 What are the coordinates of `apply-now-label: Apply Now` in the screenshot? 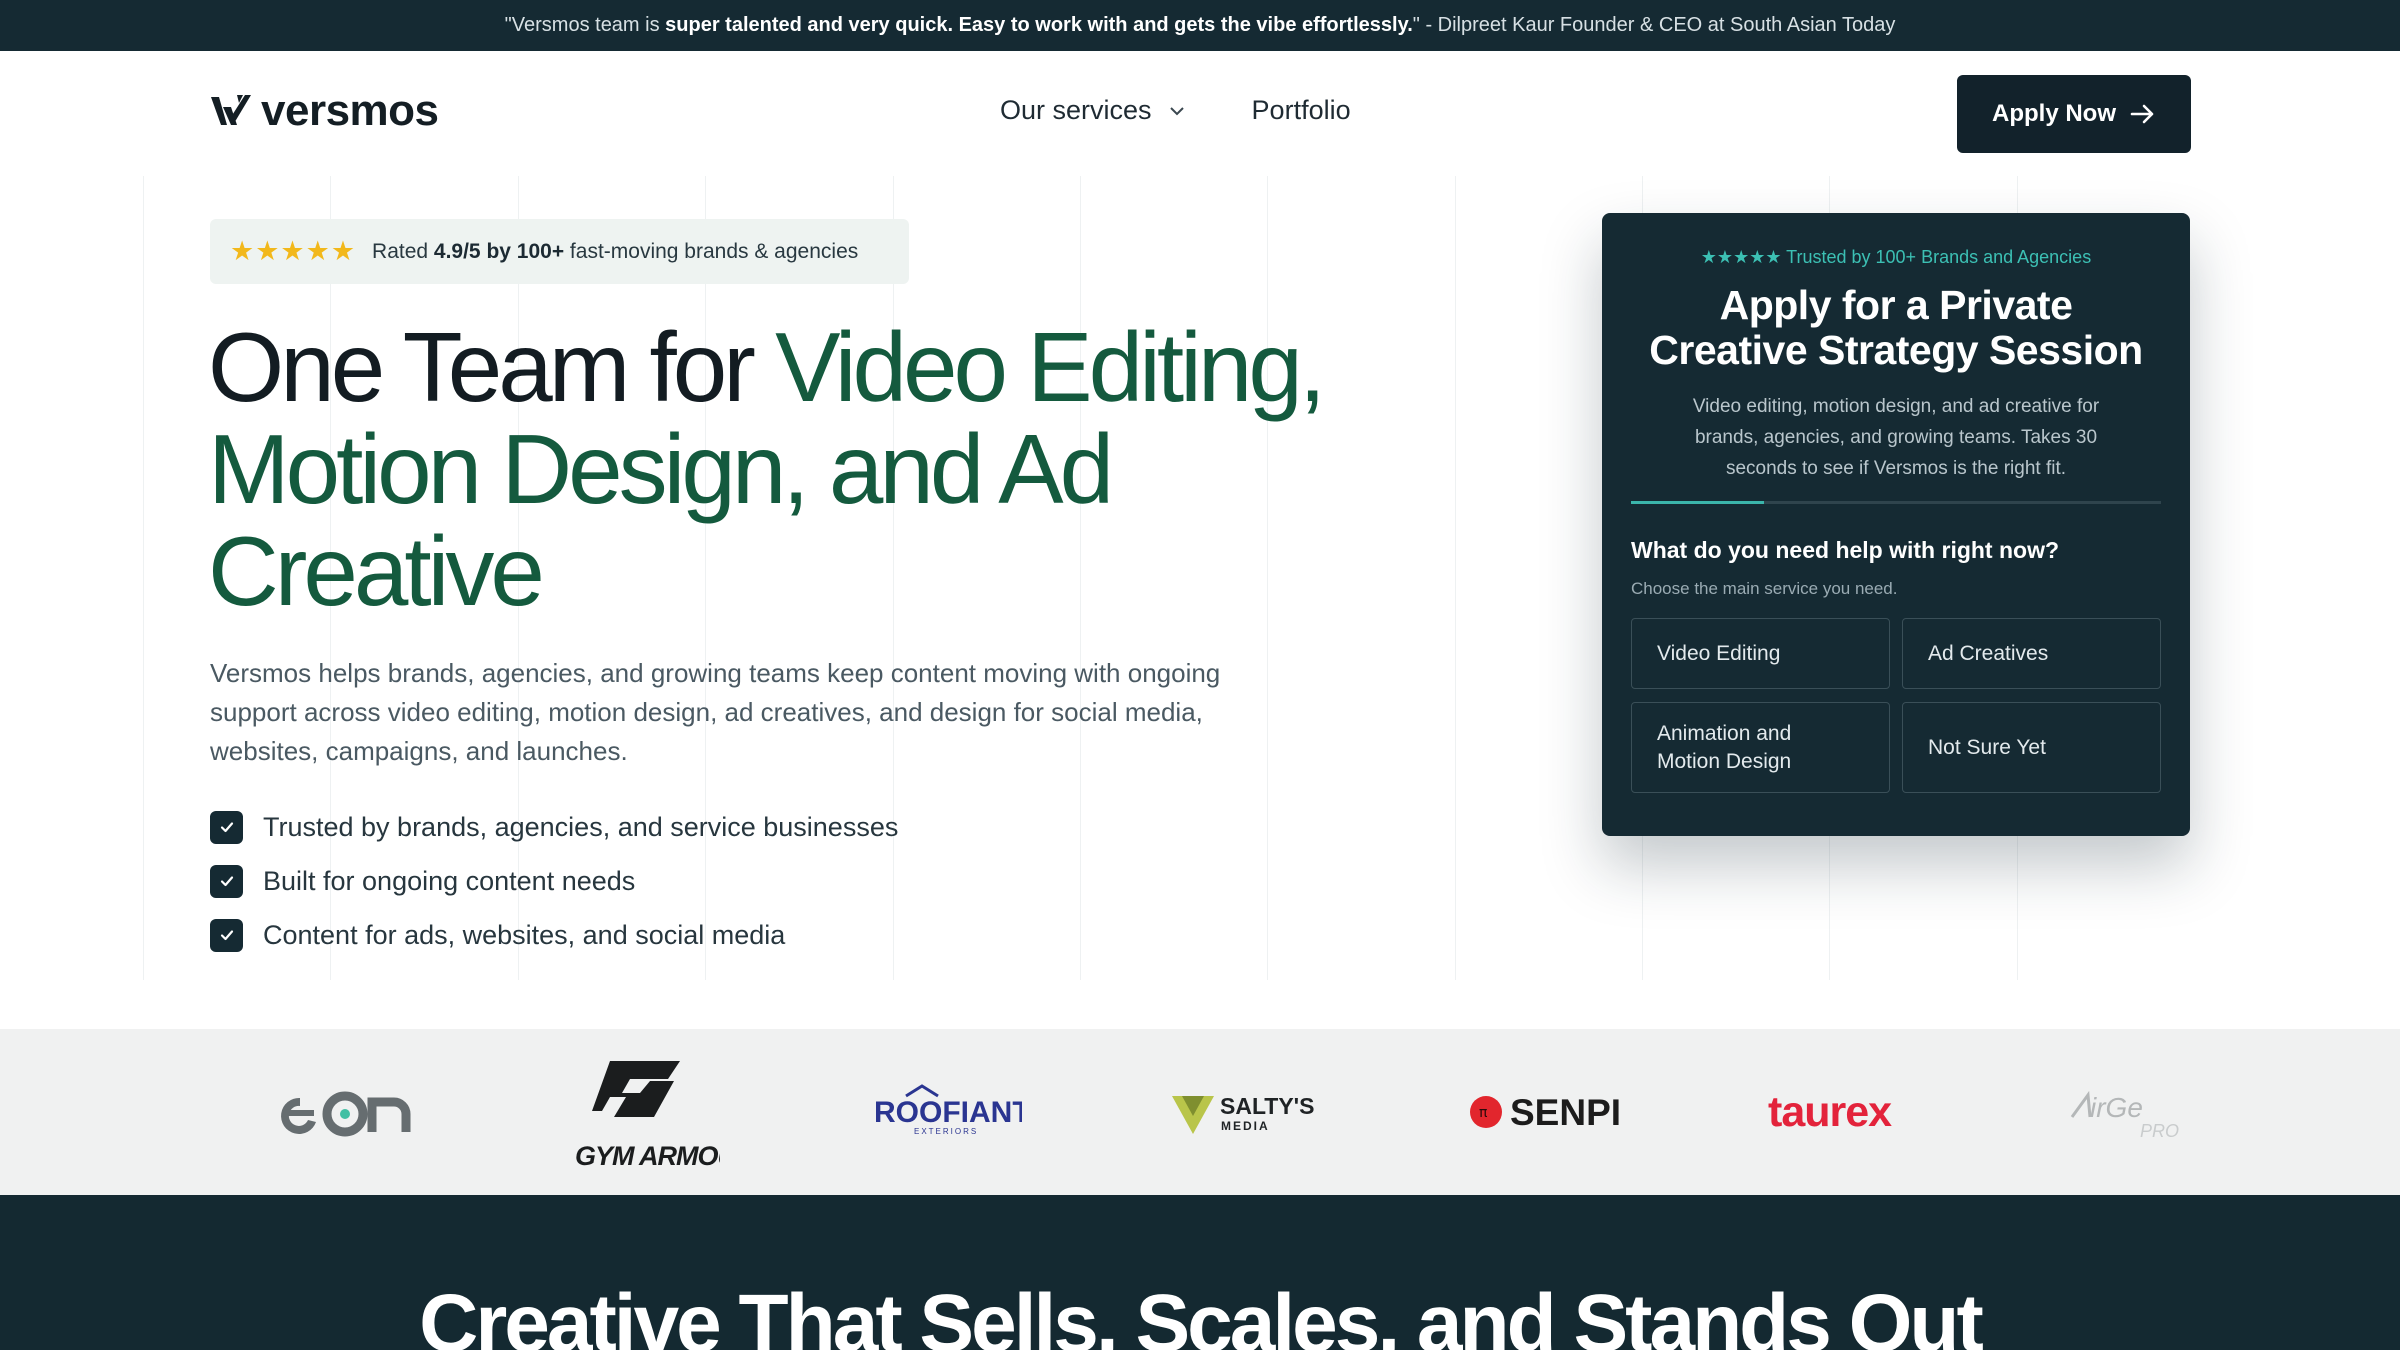 It's located at (2054, 113).